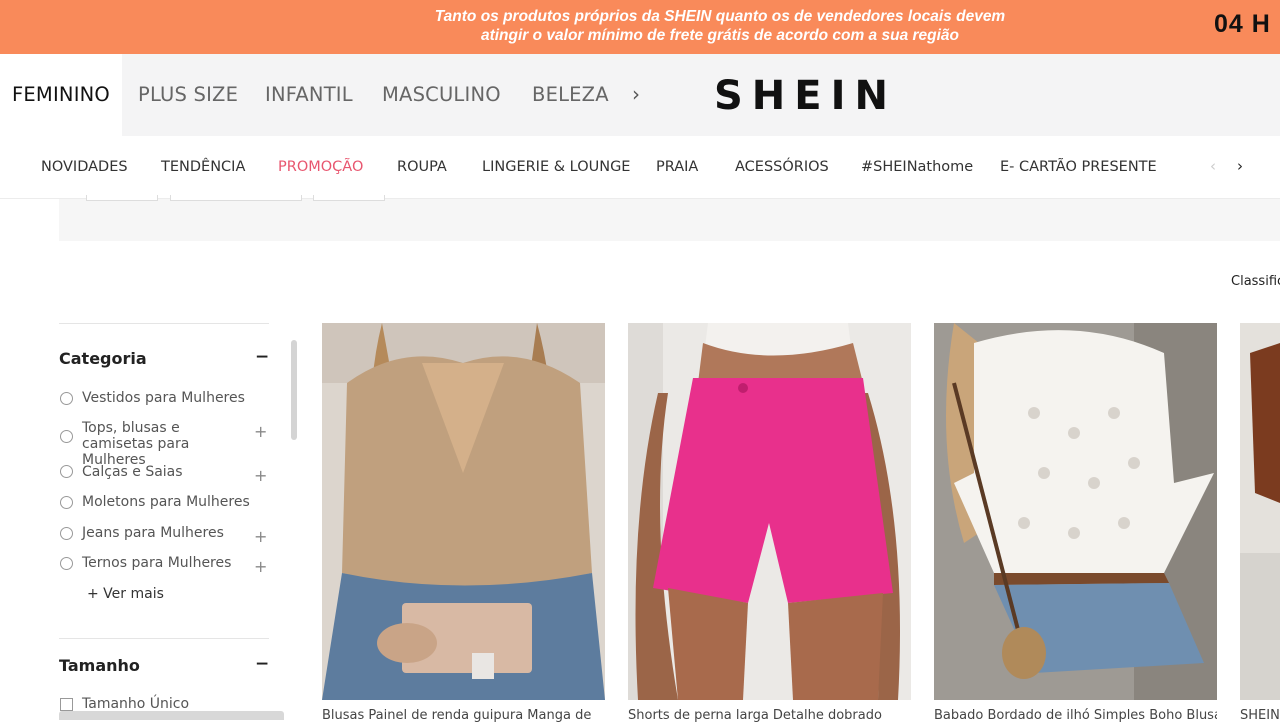 The width and height of the screenshot is (1280, 723). I want to click on subnav-cartao-presente: E- CARTÃO PRESENTE, so click(1078, 167).